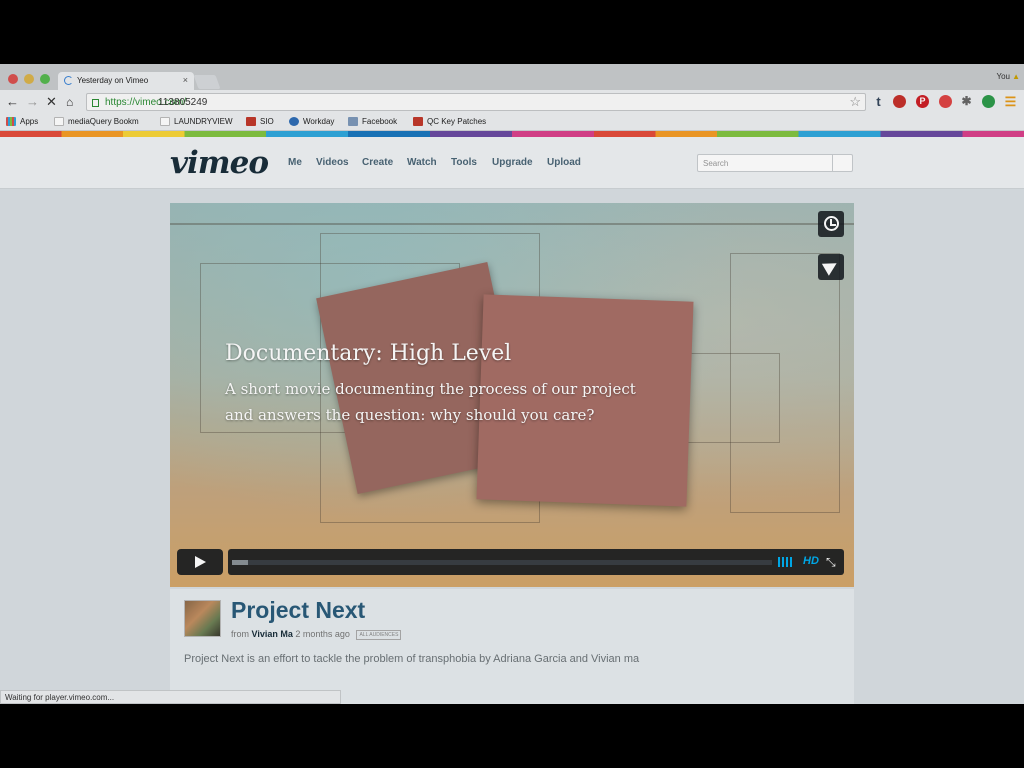 The height and width of the screenshot is (768, 1024). I want to click on nav-watch: Watch, so click(422, 162).